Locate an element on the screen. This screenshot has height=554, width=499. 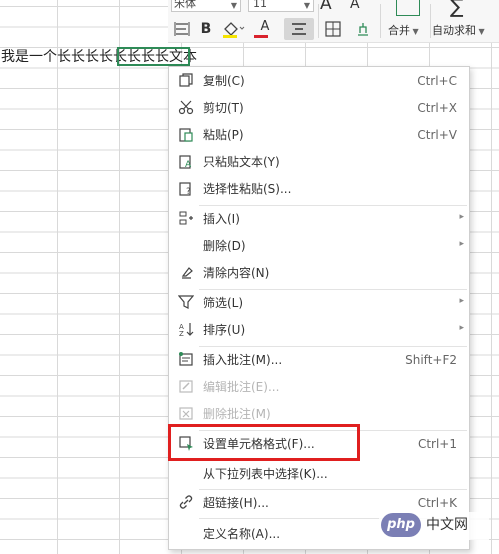
font-color-button: A is located at coordinates (265, 29).